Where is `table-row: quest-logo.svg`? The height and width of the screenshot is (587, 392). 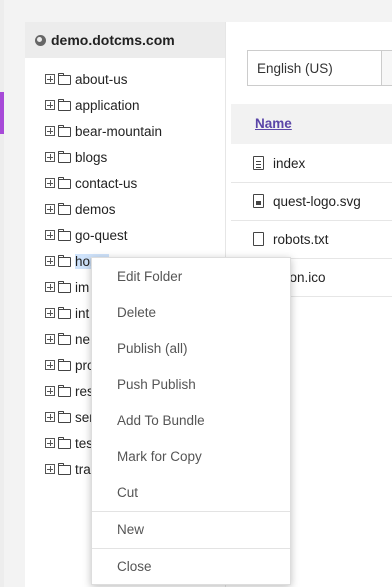 table-row: quest-logo.svg is located at coordinates (311, 201).